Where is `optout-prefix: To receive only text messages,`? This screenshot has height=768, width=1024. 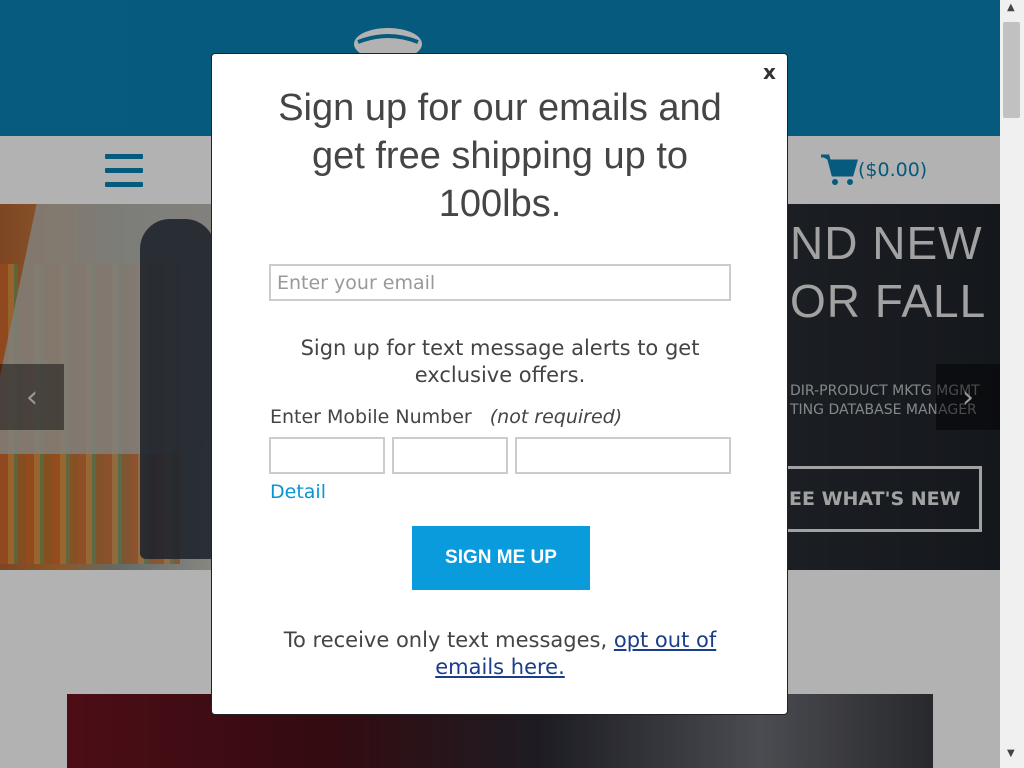
optout-prefix: To receive only text messages, is located at coordinates (448, 640).